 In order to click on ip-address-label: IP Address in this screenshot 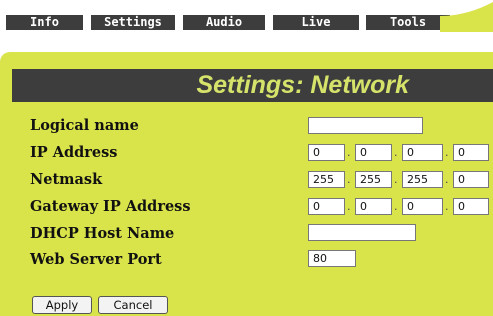, I will do `click(74, 152)`.